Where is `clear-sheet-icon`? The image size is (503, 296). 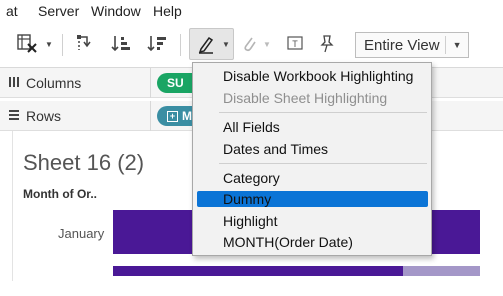
clear-sheet-icon is located at coordinates (27, 45).